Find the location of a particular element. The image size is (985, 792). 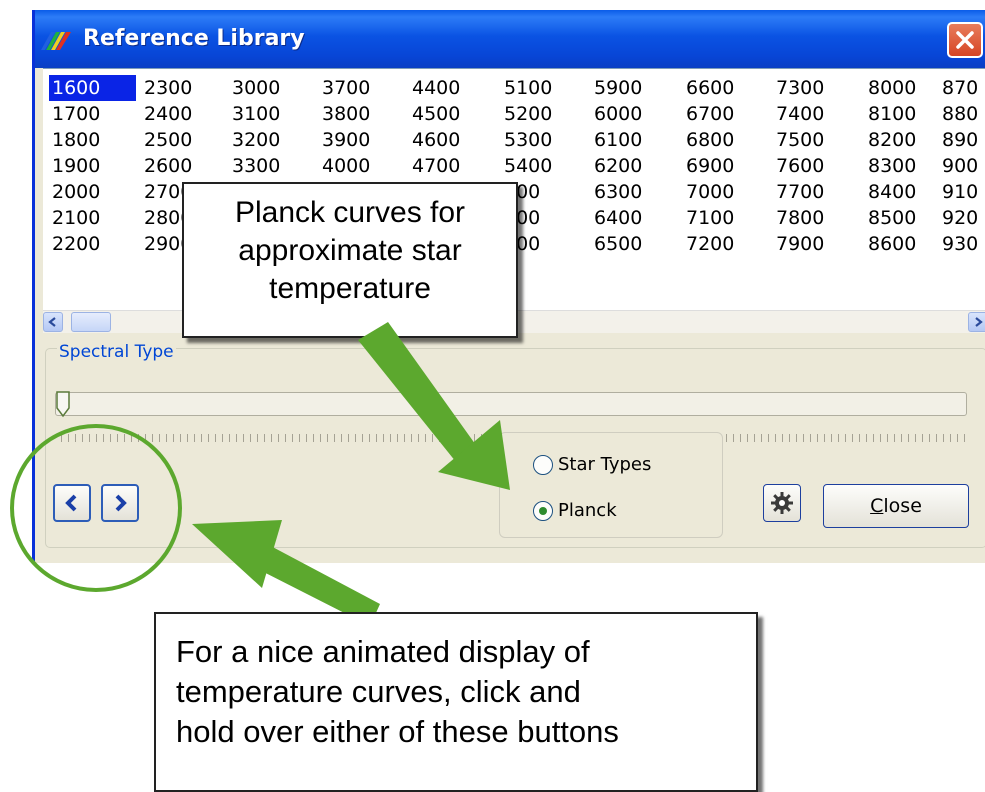

temperature-item: 5100 is located at coordinates (526, 88).